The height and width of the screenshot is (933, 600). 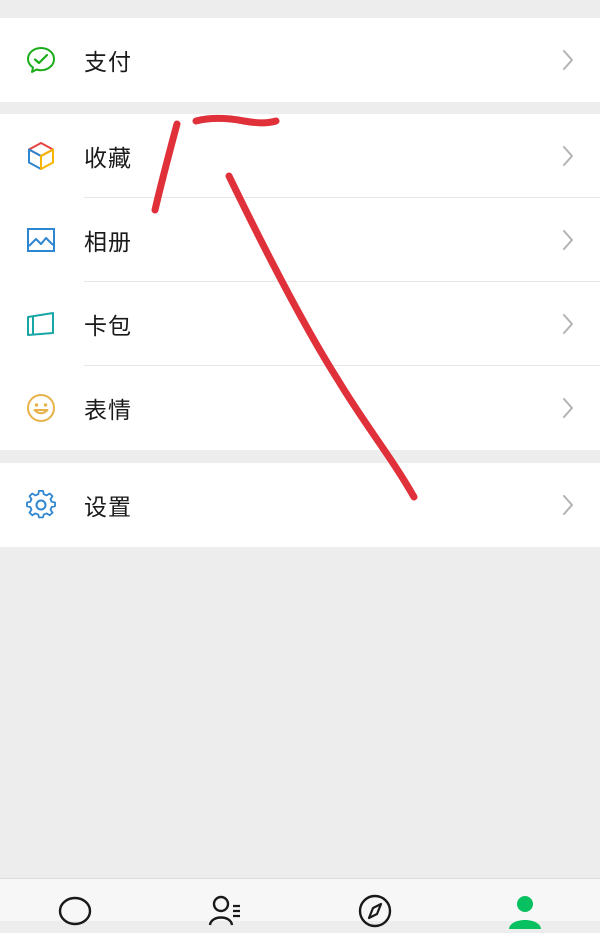 I want to click on tab-discover, so click(x=375, y=903).